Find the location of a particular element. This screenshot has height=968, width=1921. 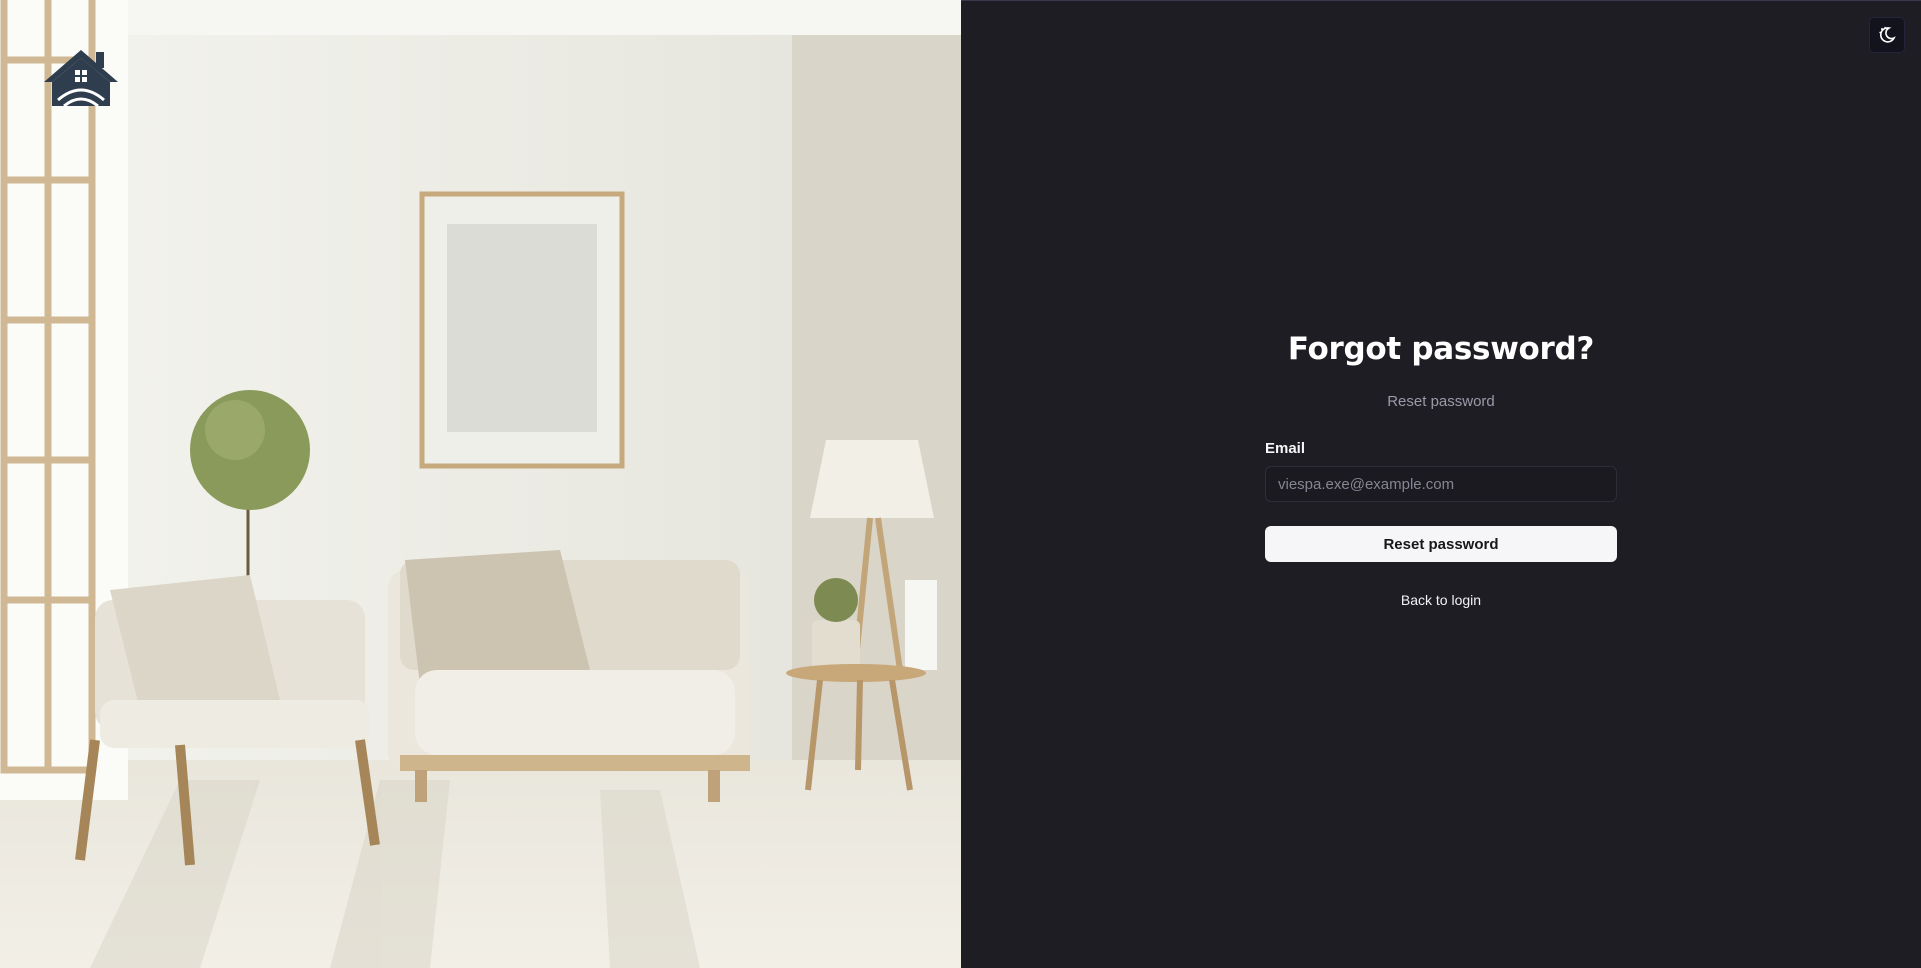

theme-toggle-button is located at coordinates (1887, 35).